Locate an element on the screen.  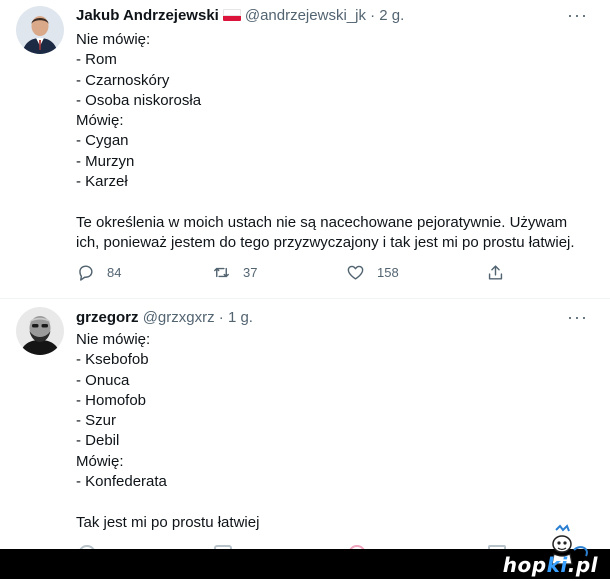
author-handle: @grzxgxrz is located at coordinates (179, 317).